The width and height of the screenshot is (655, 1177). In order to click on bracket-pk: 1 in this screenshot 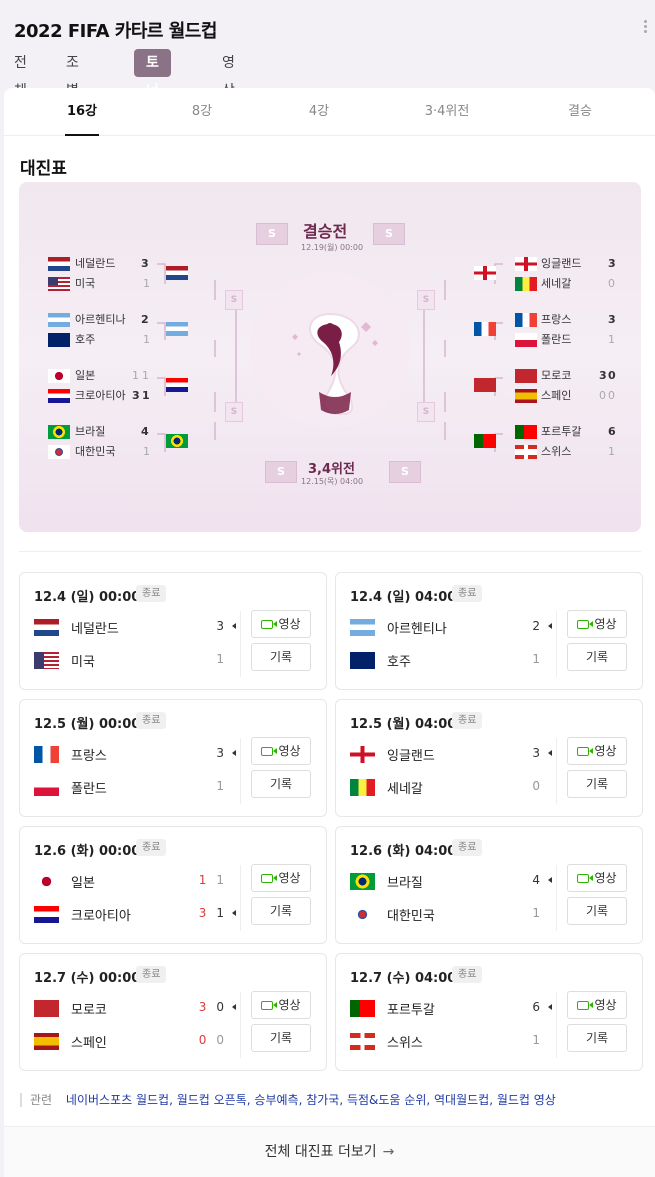, I will do `click(135, 375)`.